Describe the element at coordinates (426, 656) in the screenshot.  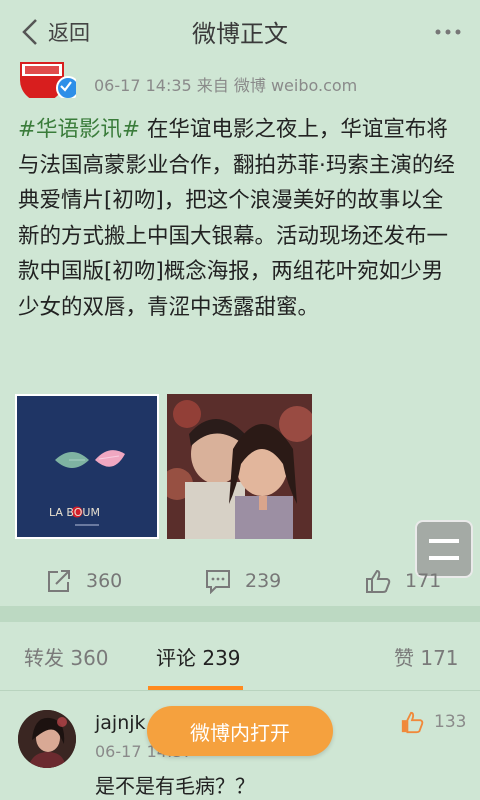
I see `tab-like: 赞 171` at that location.